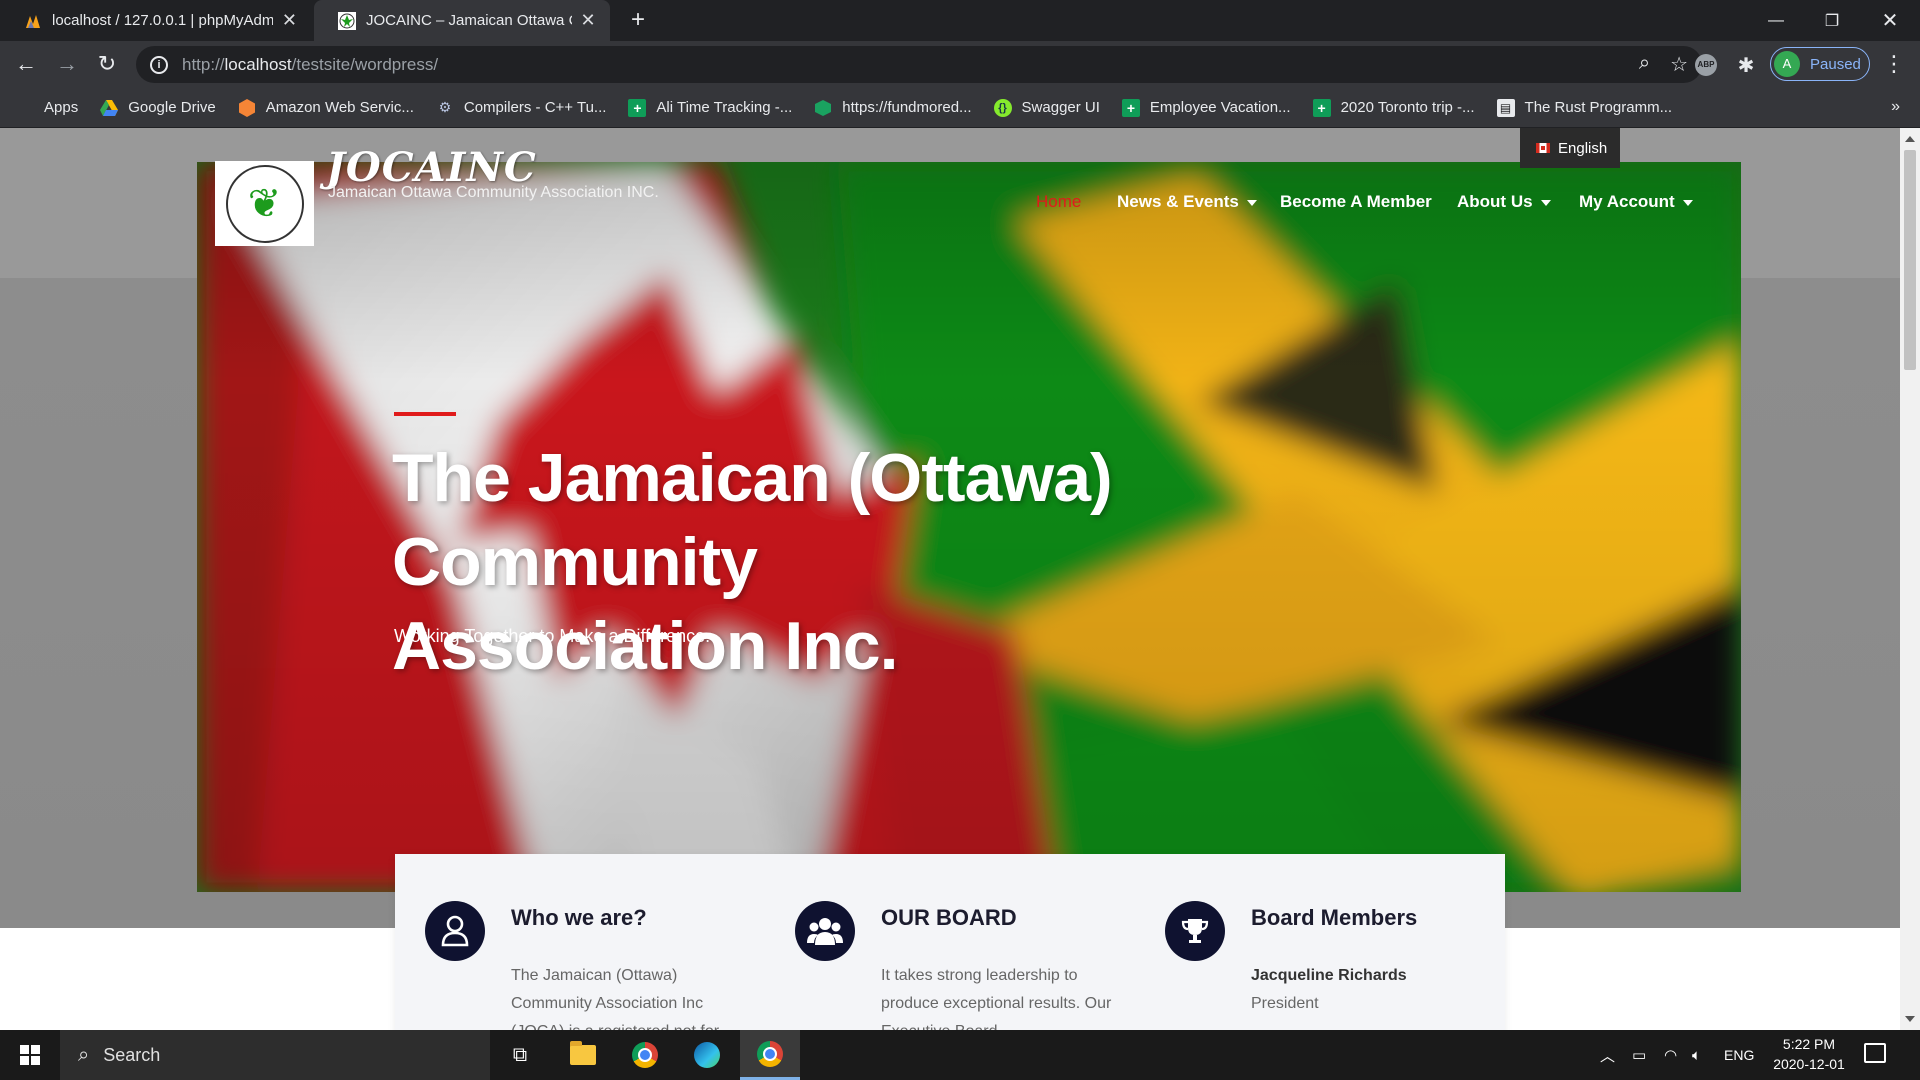  I want to click on close-window-button: ✕, so click(1890, 20).